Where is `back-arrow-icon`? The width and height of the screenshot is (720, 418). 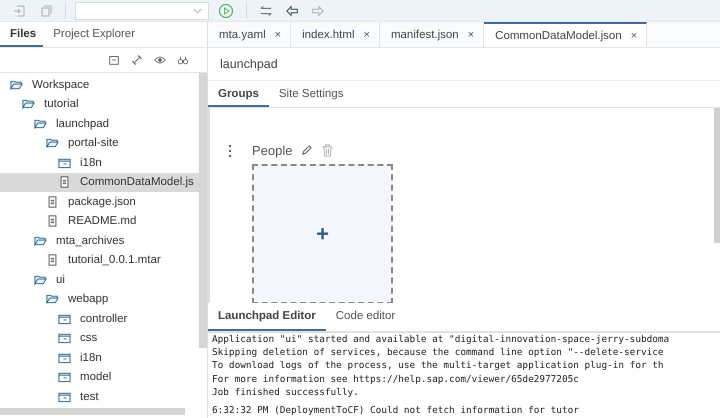 back-arrow-icon is located at coordinates (292, 11).